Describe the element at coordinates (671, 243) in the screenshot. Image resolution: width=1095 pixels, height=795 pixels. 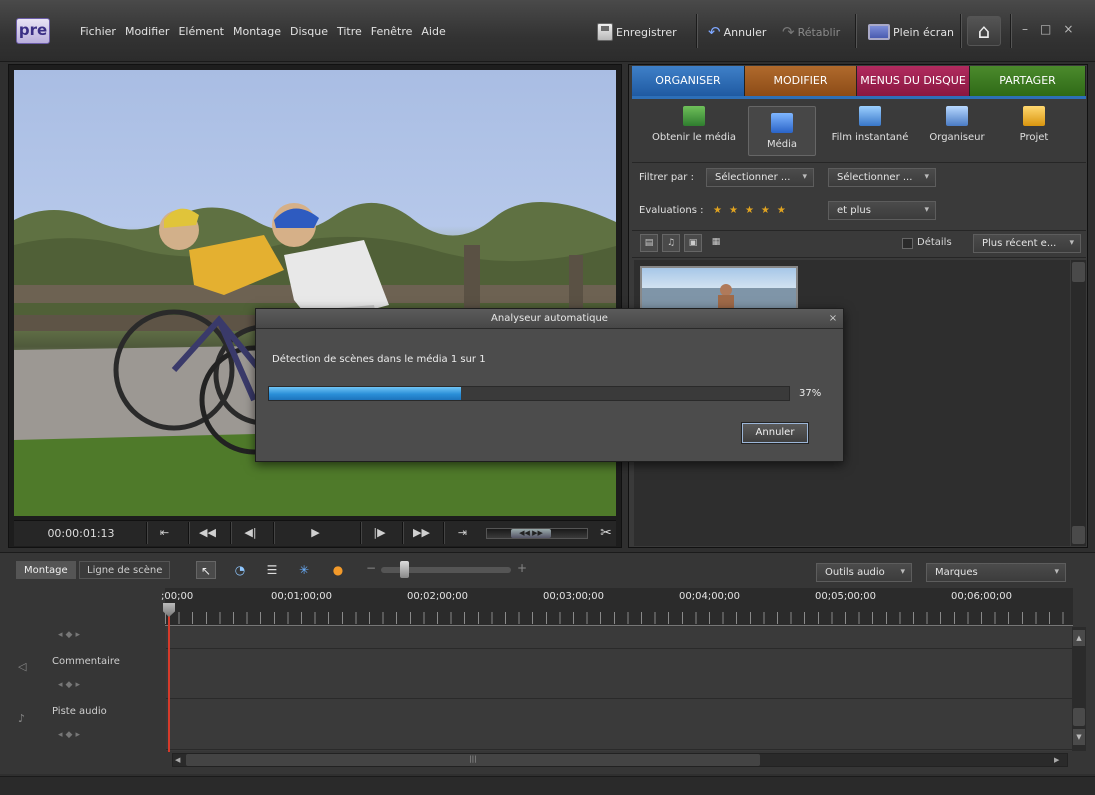
I see `audio-filter-button: ♫` at that location.